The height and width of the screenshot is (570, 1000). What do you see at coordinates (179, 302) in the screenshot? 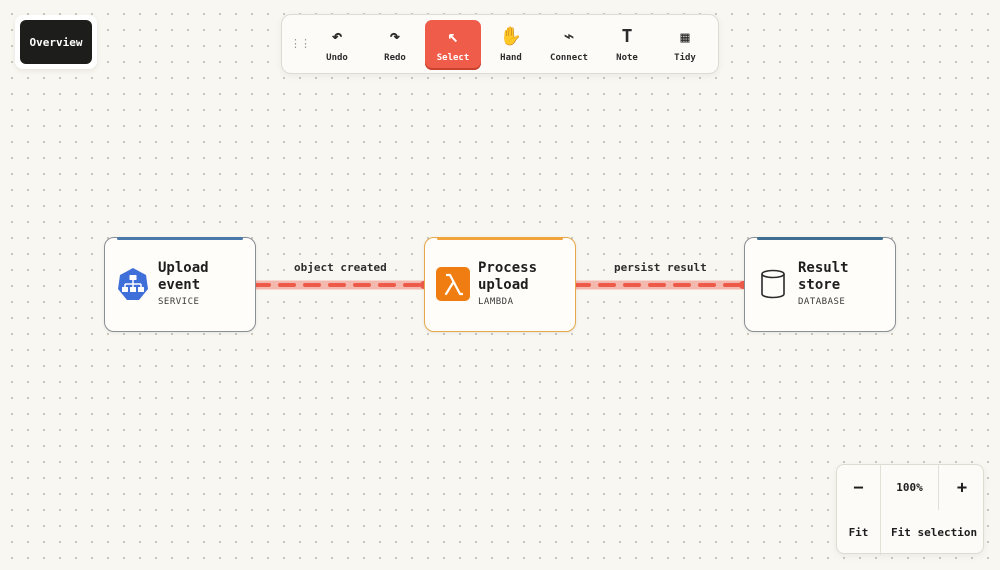
I see `node-kind: SERVICE` at bounding box center [179, 302].